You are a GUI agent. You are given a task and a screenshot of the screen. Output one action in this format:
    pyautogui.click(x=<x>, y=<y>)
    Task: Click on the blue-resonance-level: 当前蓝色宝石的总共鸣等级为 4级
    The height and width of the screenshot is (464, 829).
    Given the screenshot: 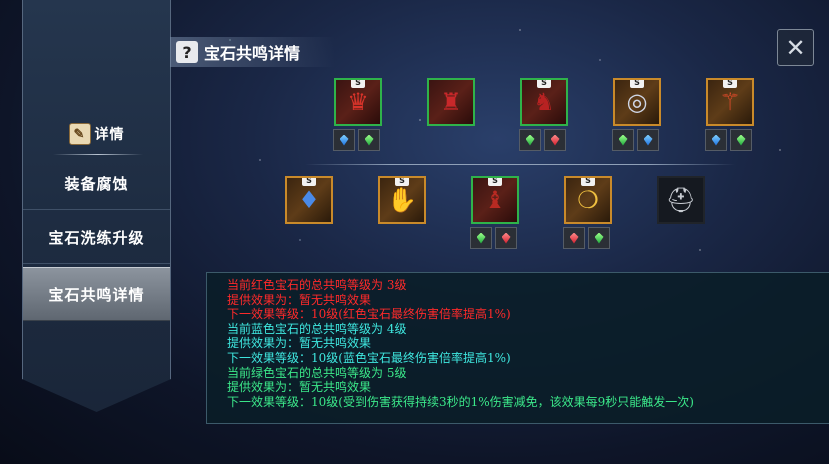 What is the action you would take?
    pyautogui.click(x=317, y=328)
    